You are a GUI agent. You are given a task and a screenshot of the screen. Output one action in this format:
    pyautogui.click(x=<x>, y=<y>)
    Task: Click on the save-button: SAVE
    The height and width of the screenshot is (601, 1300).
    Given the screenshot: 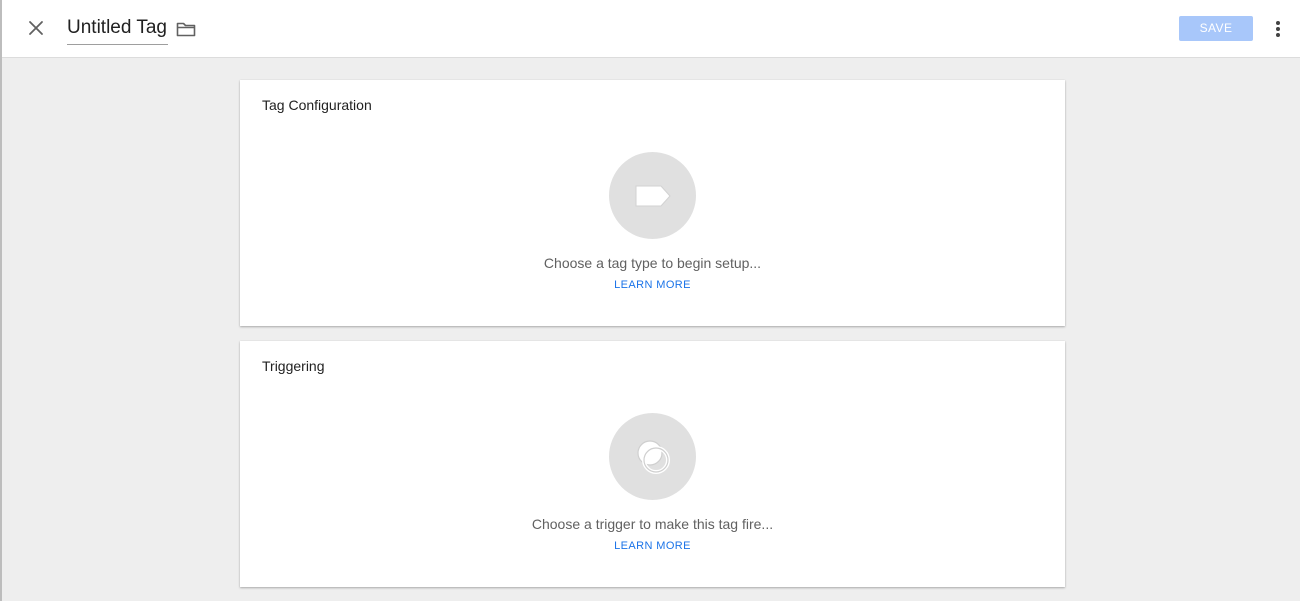 What is the action you would take?
    pyautogui.click(x=1216, y=28)
    